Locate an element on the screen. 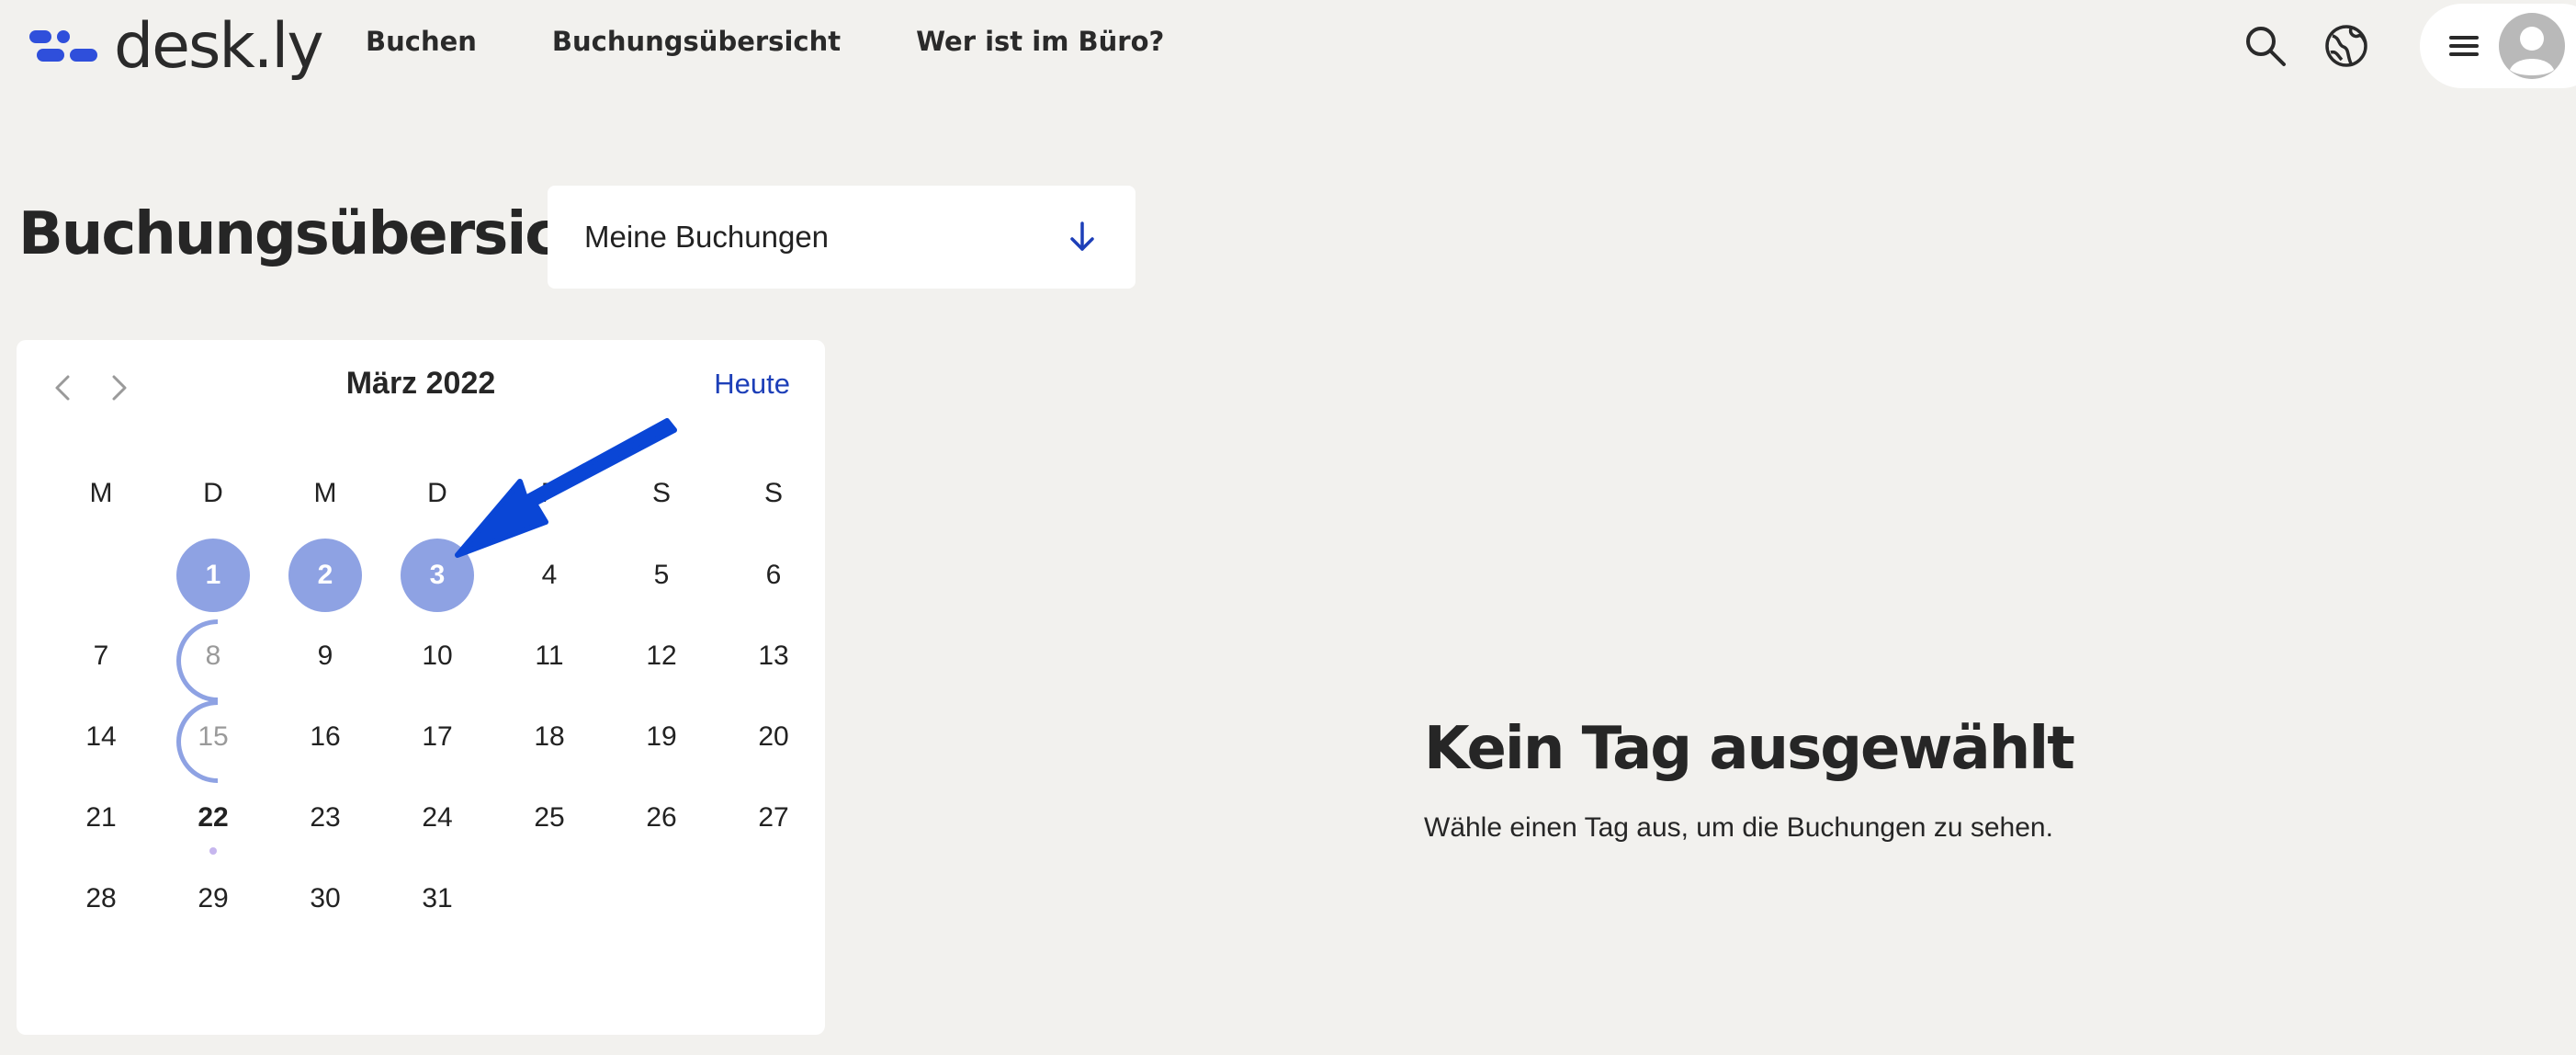 The width and height of the screenshot is (2576, 1055). calendar-day-number: 27 is located at coordinates (773, 817).